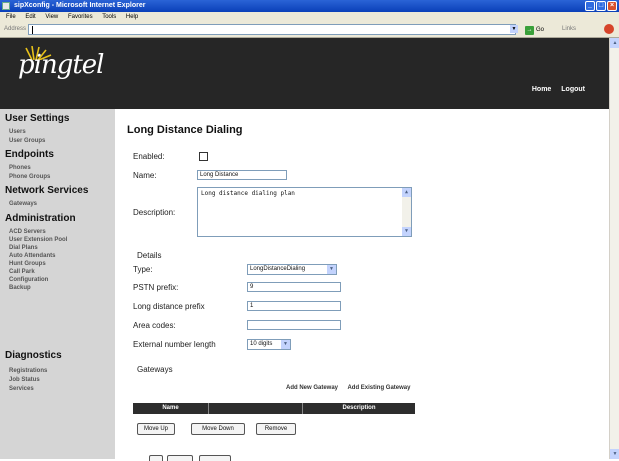  I want to click on sidebar-item-user-groups: User Groups, so click(27, 141).